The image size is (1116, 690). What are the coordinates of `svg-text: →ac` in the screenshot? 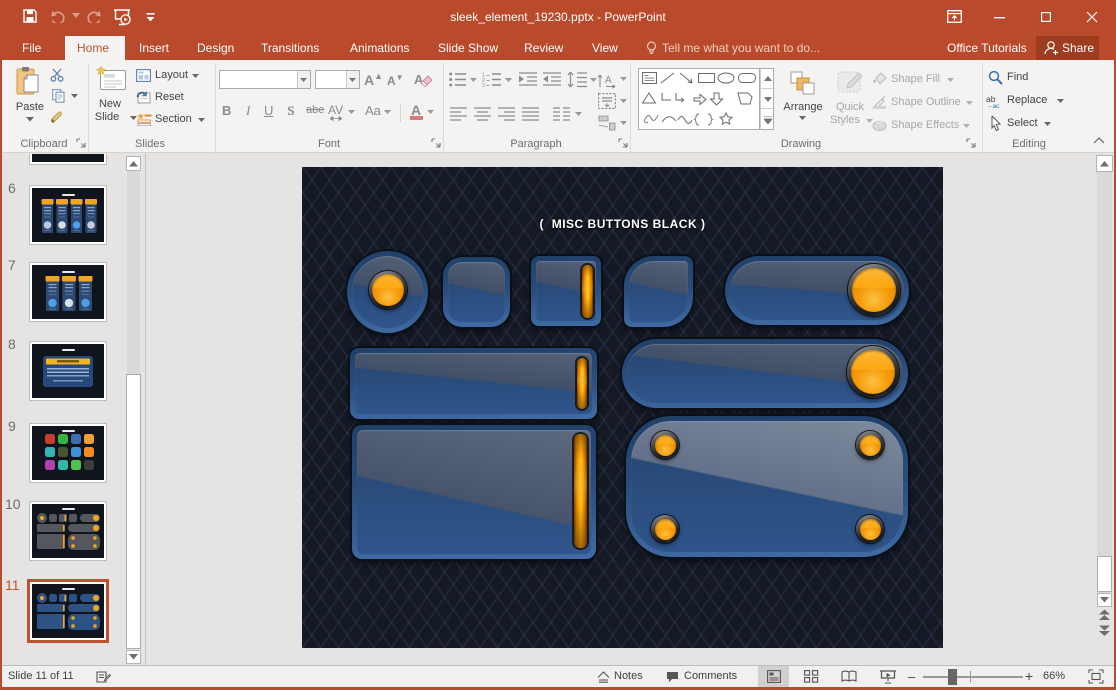 It's located at (993, 105).